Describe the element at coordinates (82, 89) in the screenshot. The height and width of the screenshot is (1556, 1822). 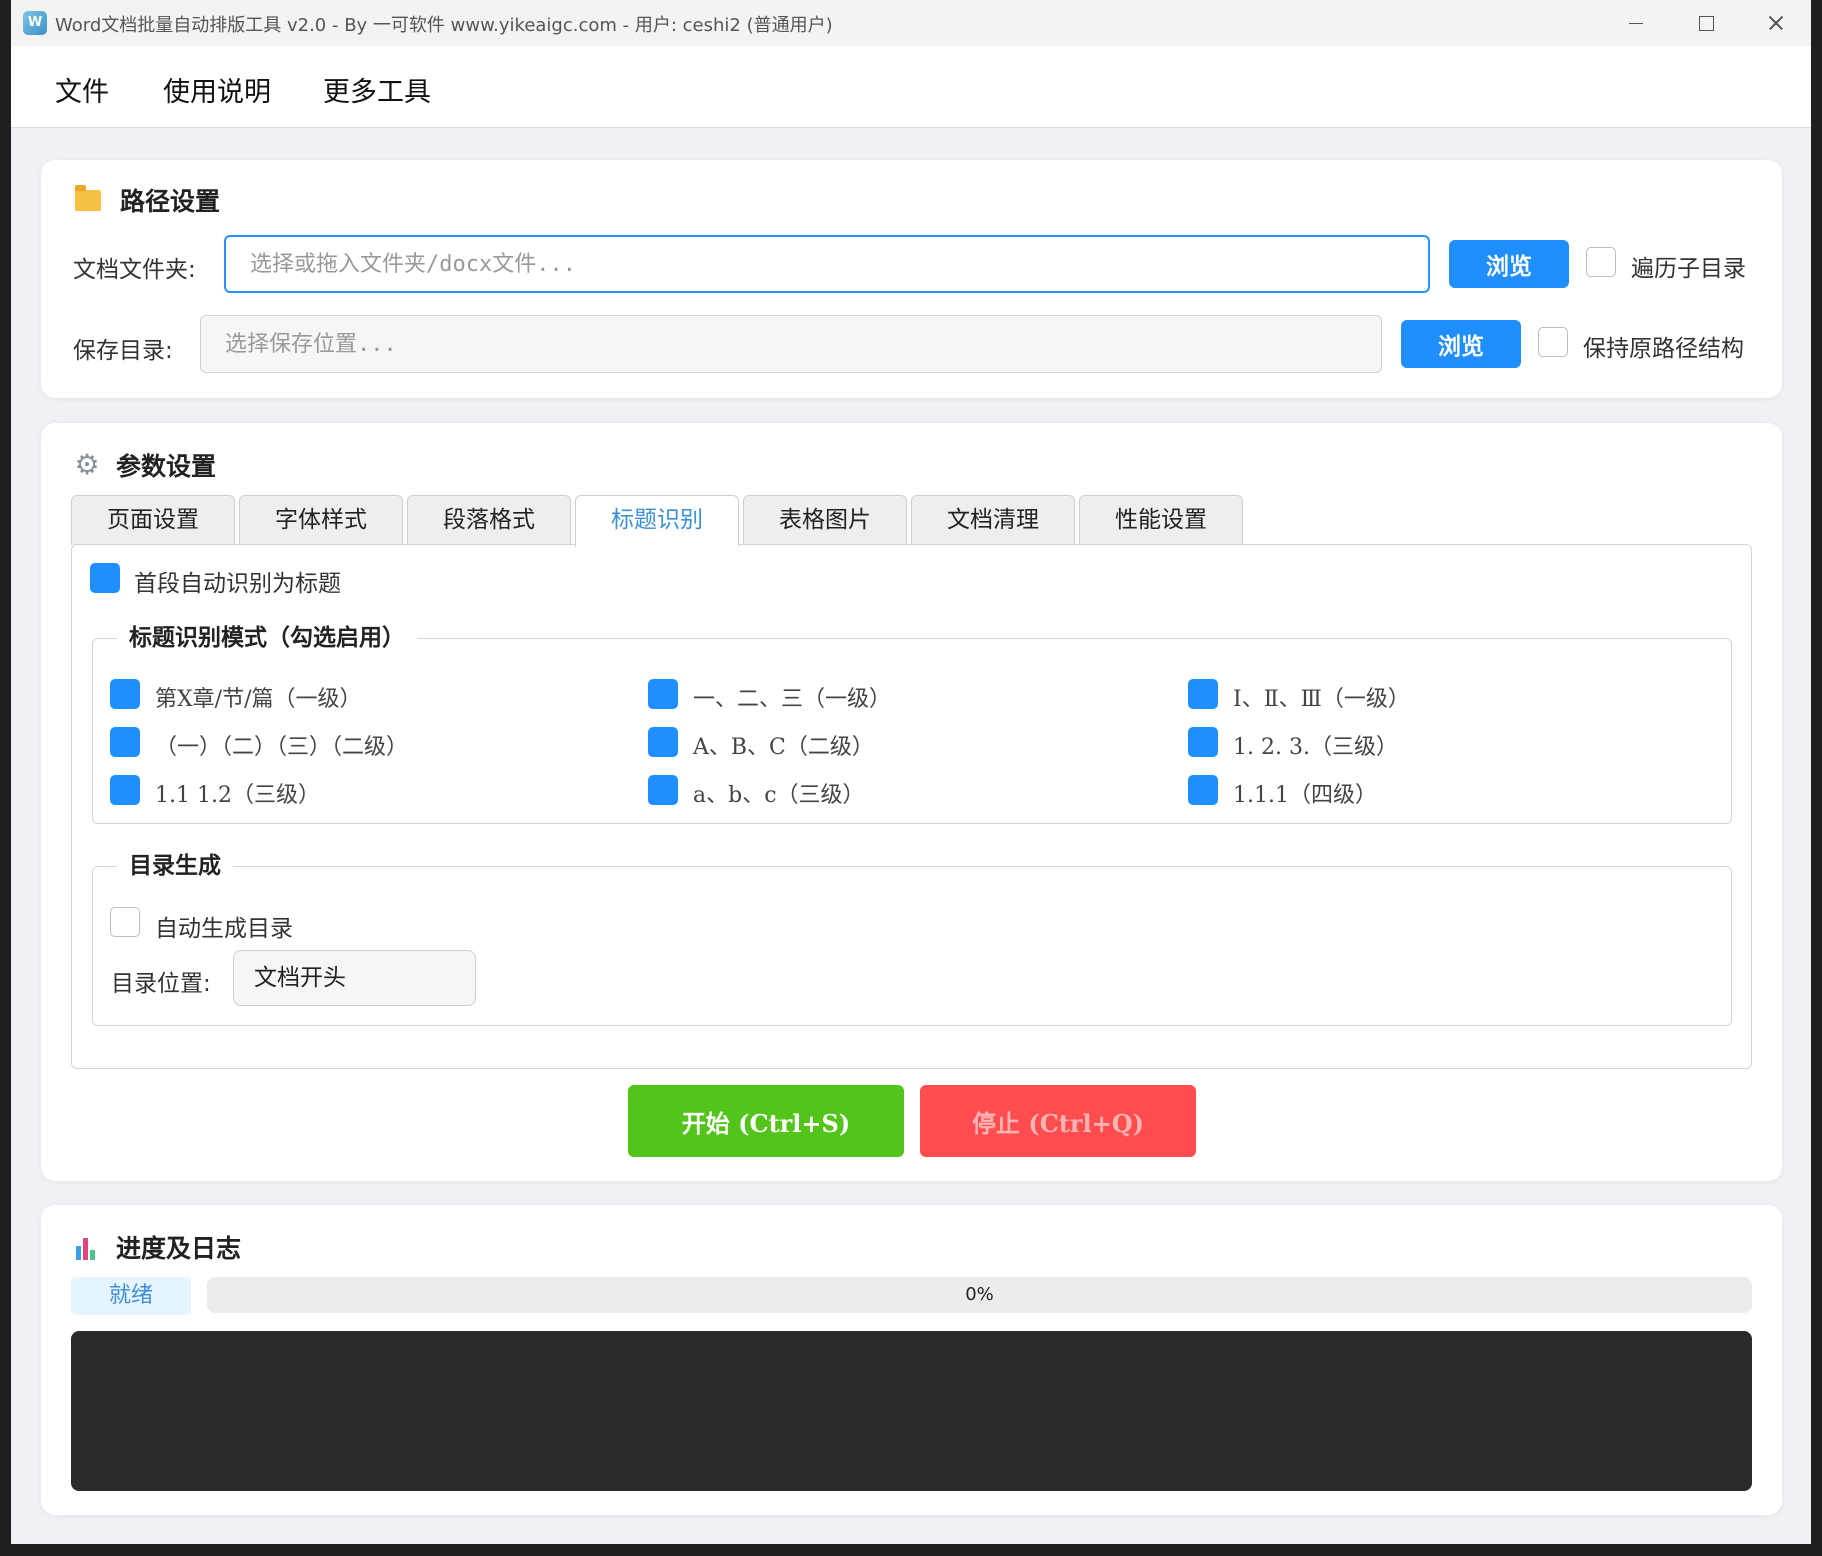
I see `menu-file: 文件` at that location.